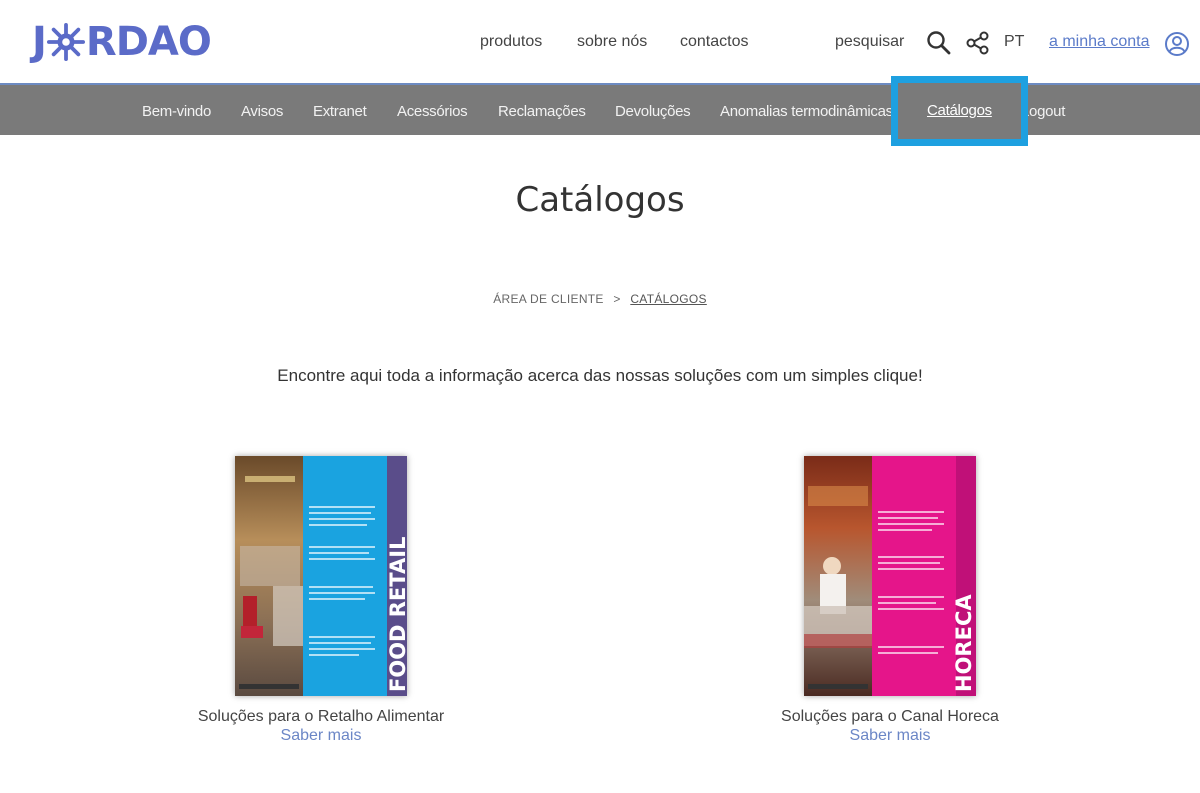 The image size is (1200, 793). Describe the element at coordinates (262, 111) in the screenshot. I see `navbar-item-avisos: Avisos` at that location.